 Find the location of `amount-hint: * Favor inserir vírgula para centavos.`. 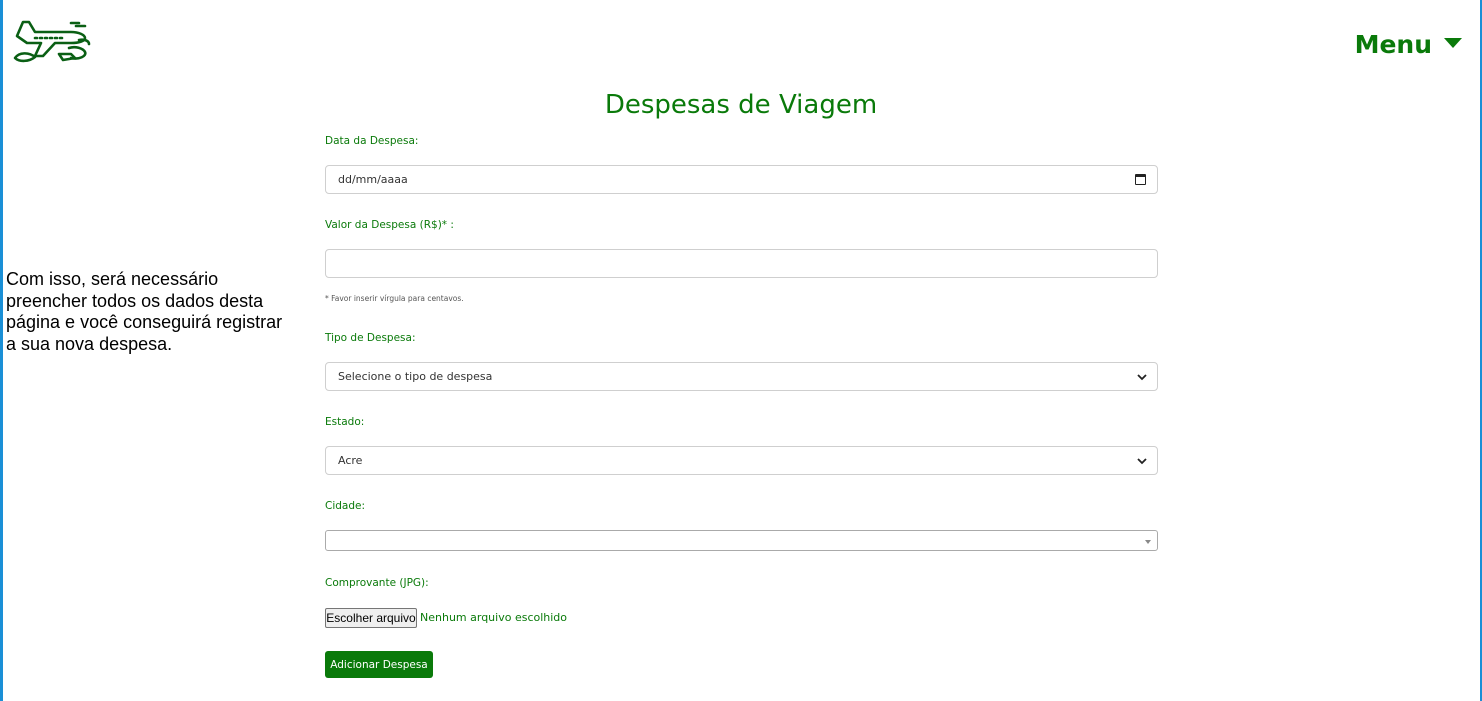

amount-hint: * Favor inserir vírgula para centavos. is located at coordinates (394, 298).